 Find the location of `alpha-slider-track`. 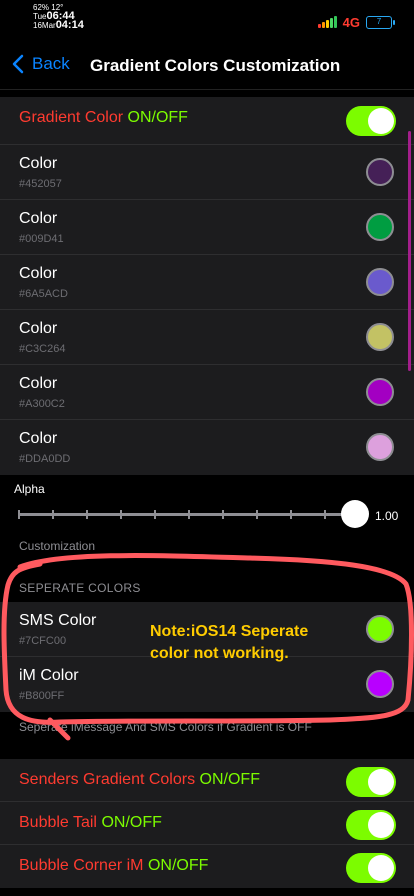

alpha-slider-track is located at coordinates (186, 514).